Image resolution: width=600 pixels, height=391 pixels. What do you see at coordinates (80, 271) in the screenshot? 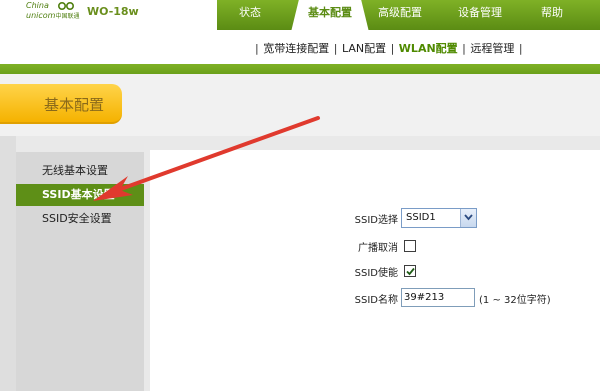
I see `sidebar: 无线基本设置 SSID基本设置 SSID安全设置` at bounding box center [80, 271].